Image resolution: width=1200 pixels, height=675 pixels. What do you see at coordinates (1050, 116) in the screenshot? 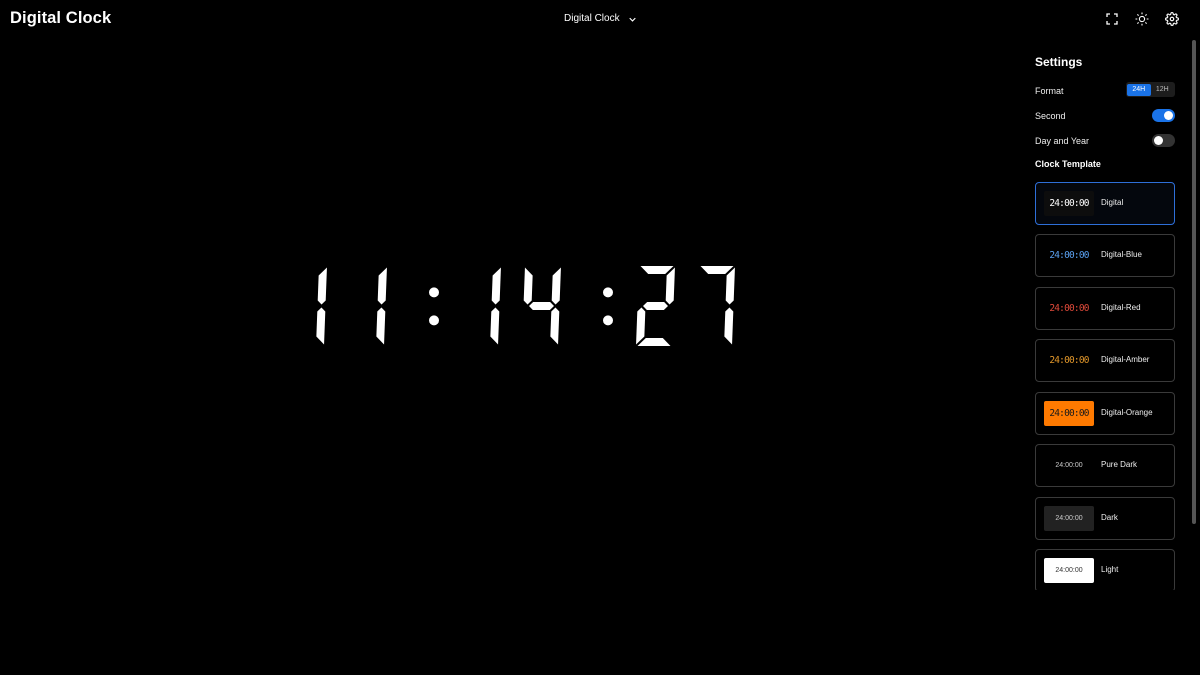
I see `second-label: Second` at bounding box center [1050, 116].